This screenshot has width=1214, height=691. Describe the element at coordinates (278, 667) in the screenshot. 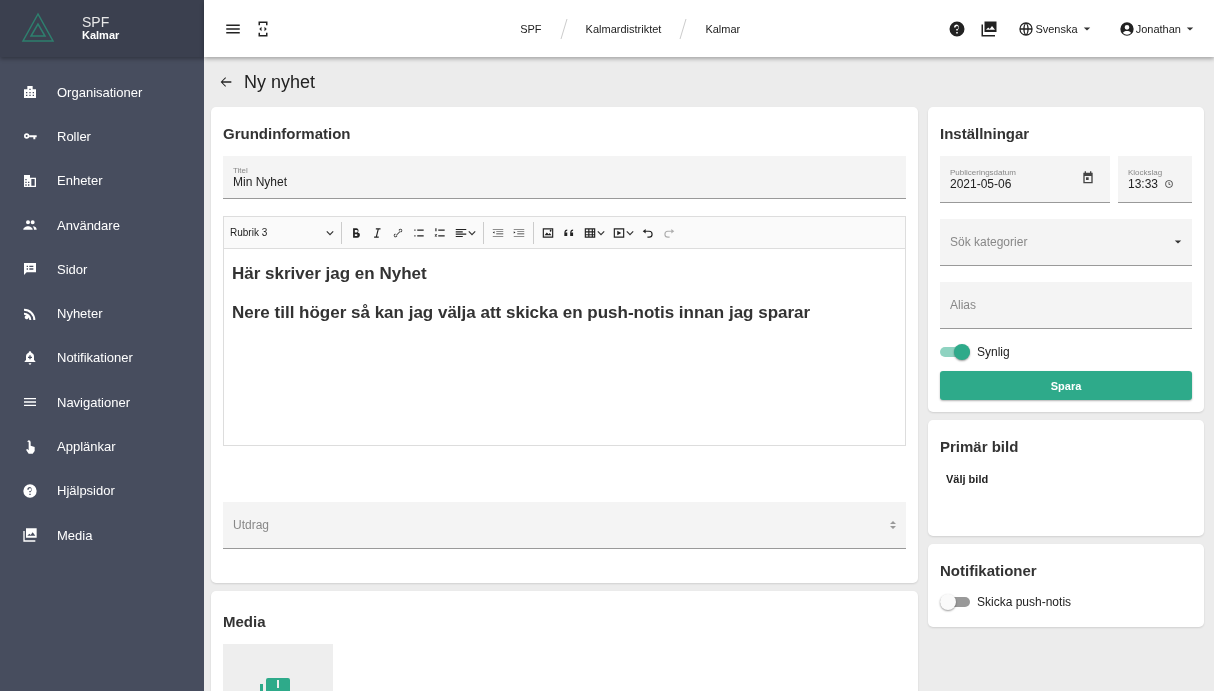

I see `media-tile` at that location.